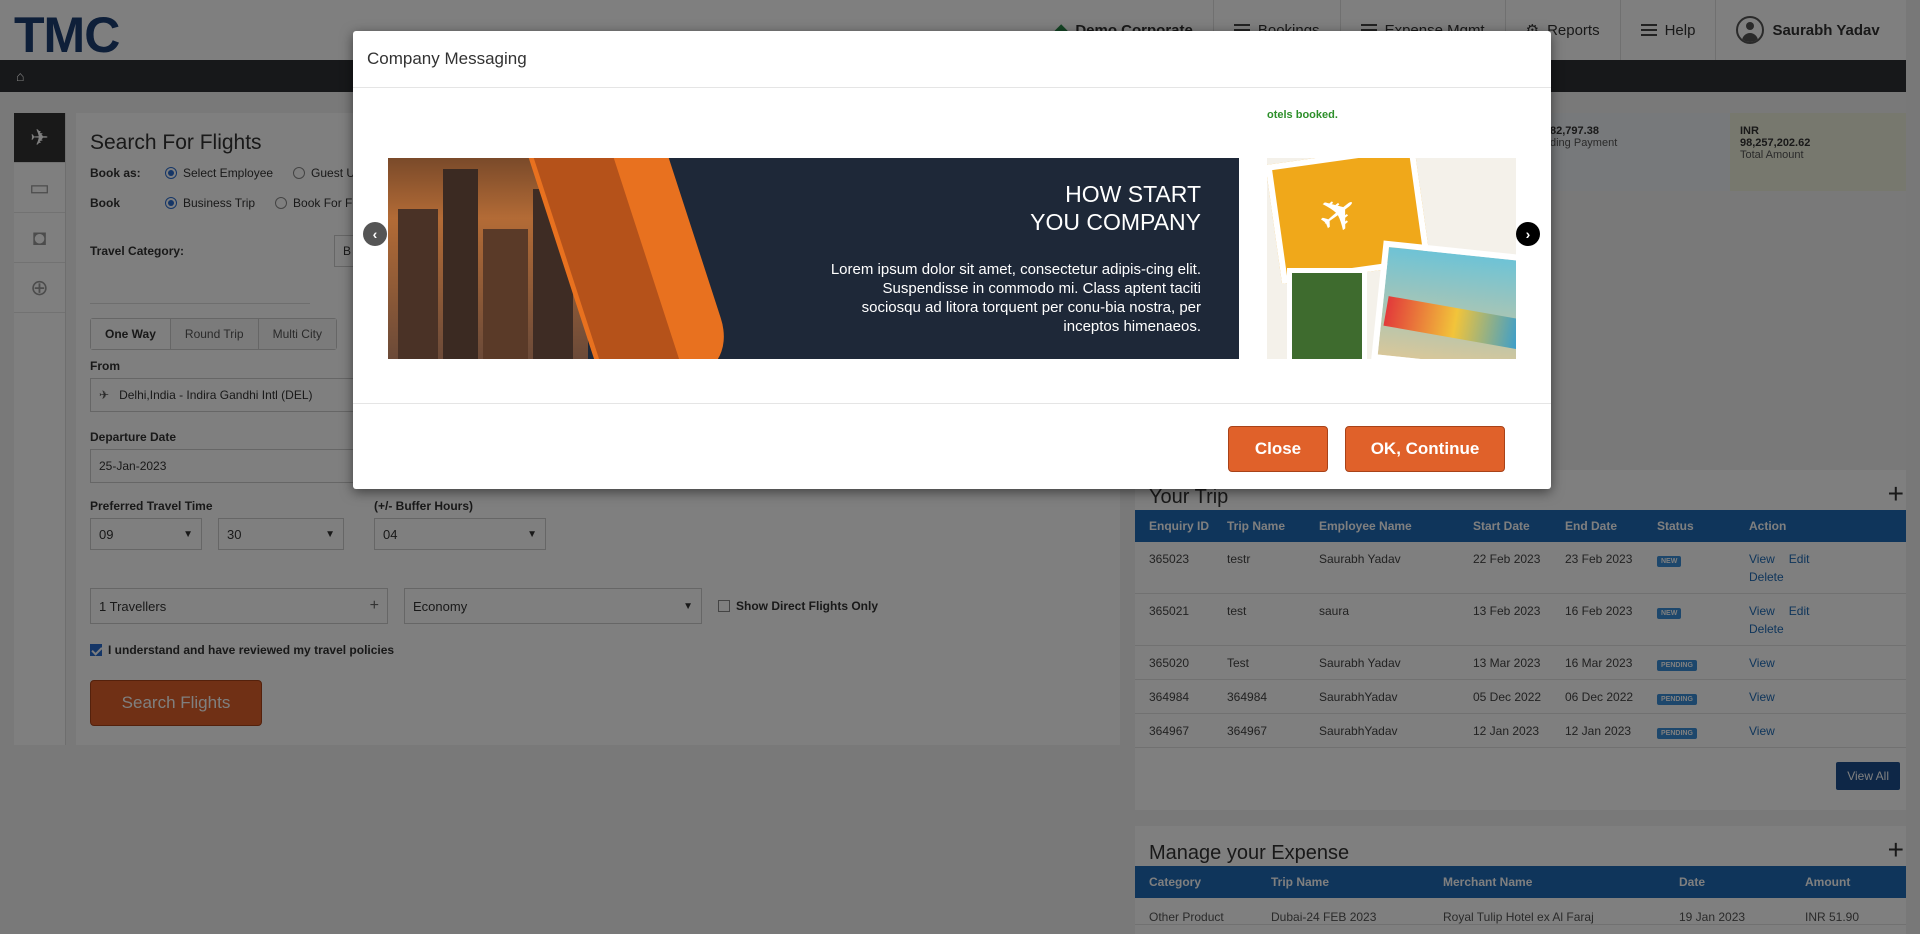 This screenshot has width=1920, height=934. I want to click on slide-heading: HOW START YOU COMPANY, so click(1115, 208).